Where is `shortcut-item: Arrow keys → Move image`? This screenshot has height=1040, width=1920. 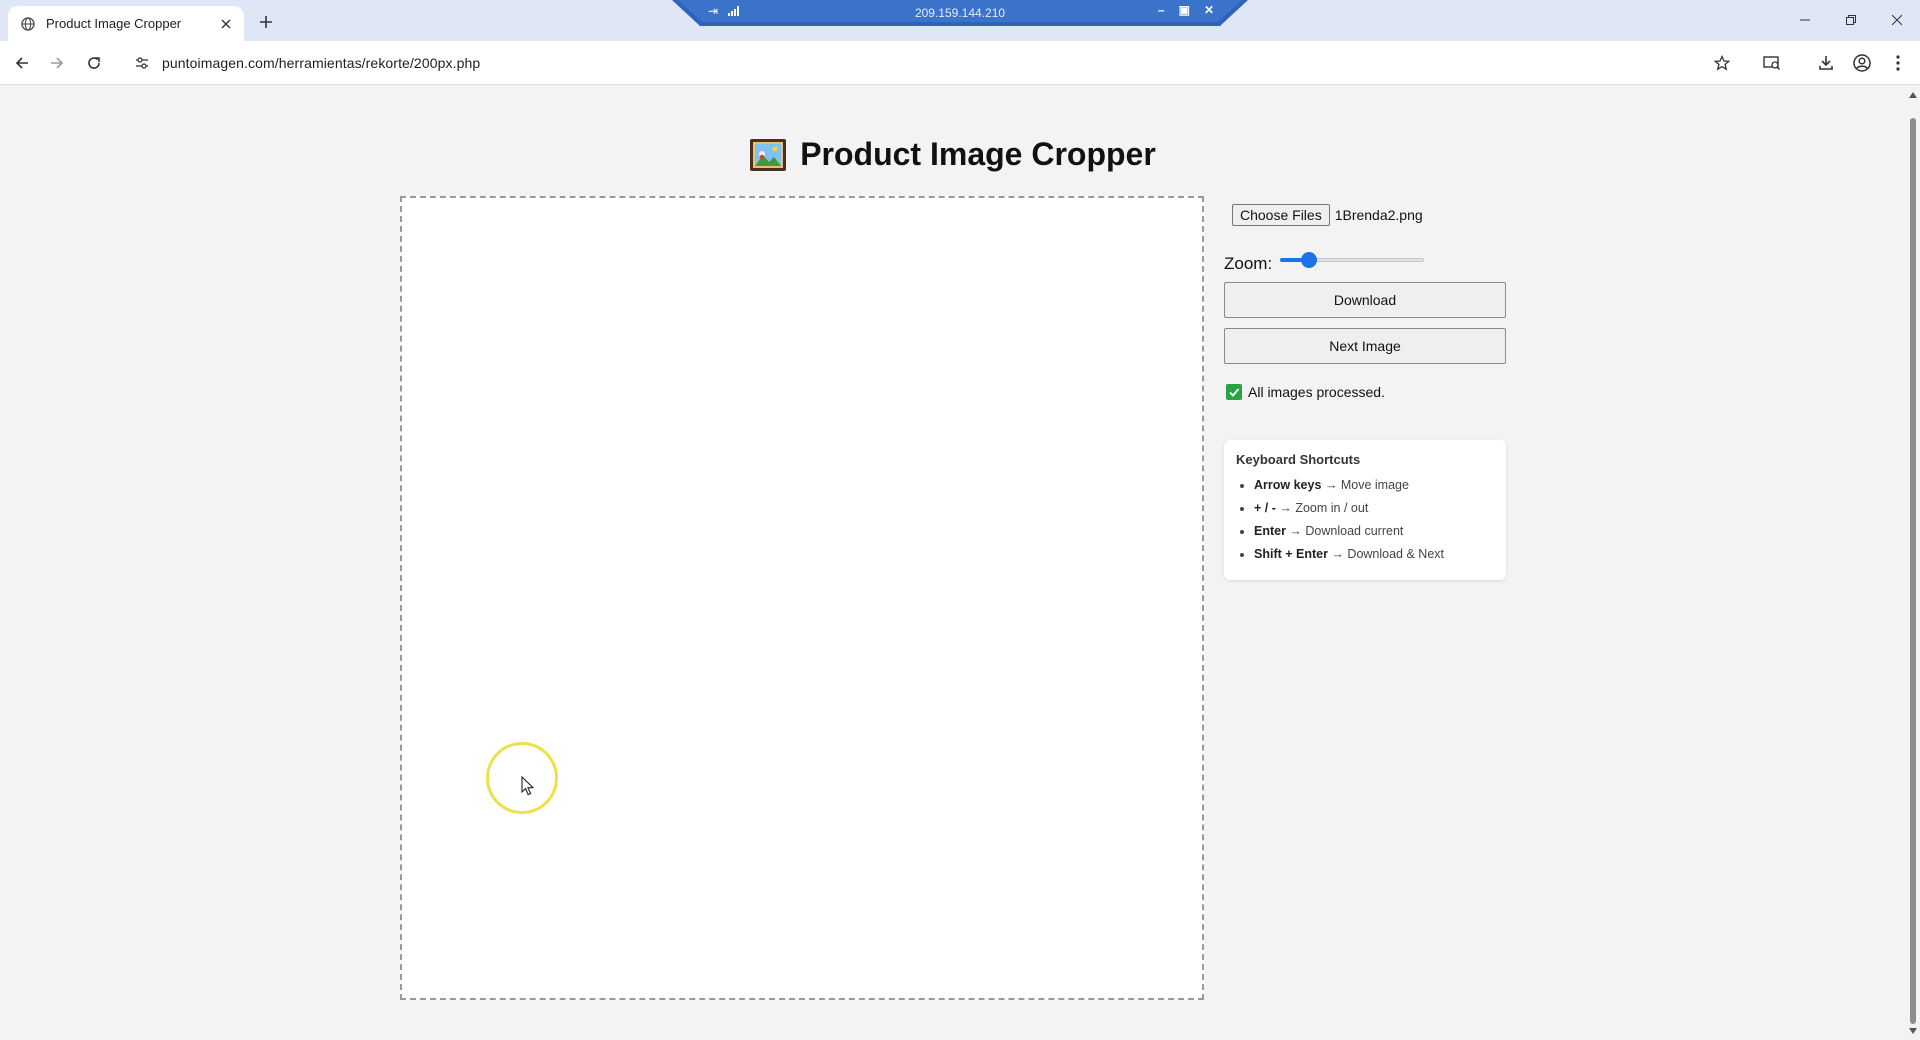 shortcut-item: Arrow keys → Move image is located at coordinates (1374, 485).